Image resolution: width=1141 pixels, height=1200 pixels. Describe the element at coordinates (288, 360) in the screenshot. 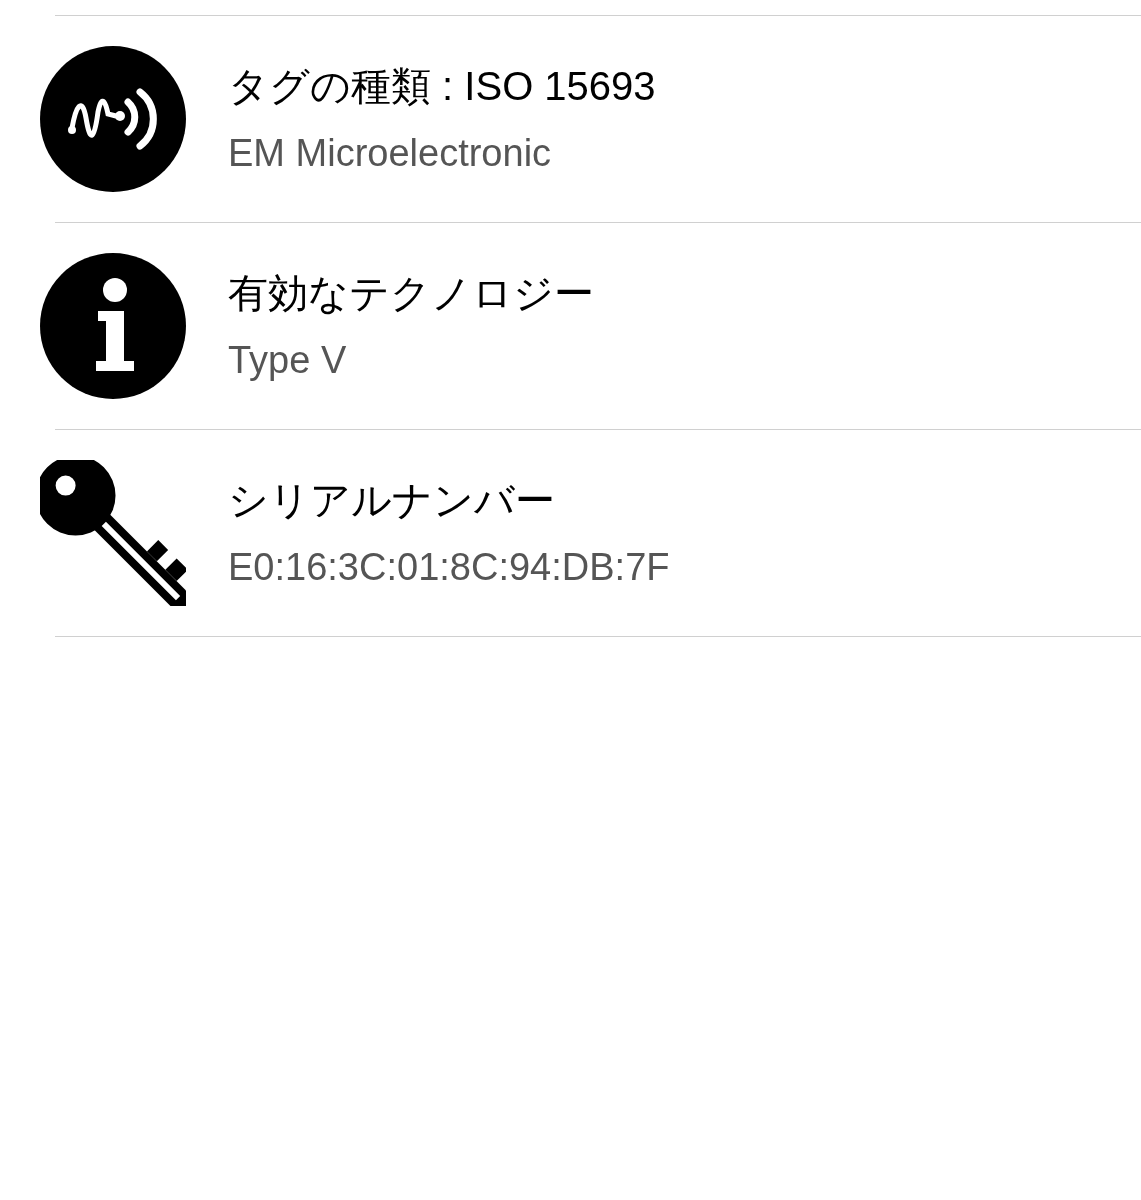

I see `row-subtitle: Type V` at that location.